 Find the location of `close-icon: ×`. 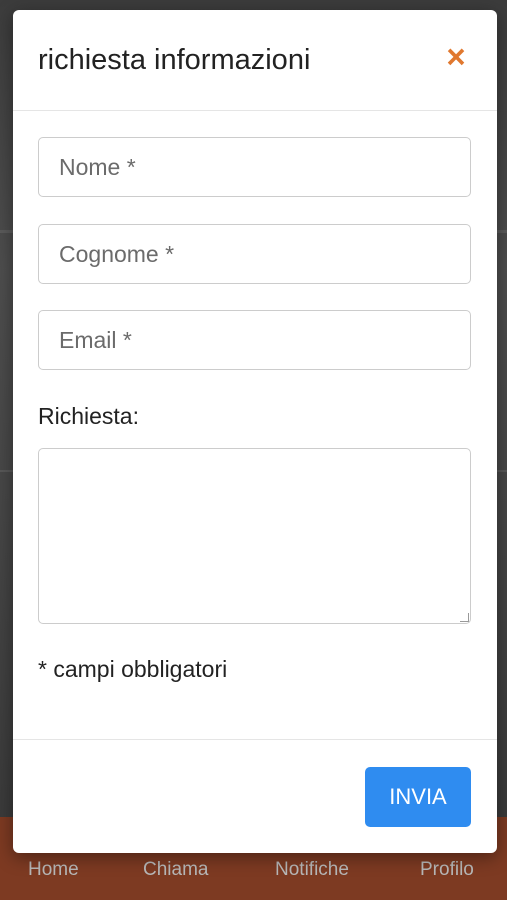

close-icon: × is located at coordinates (456, 56).